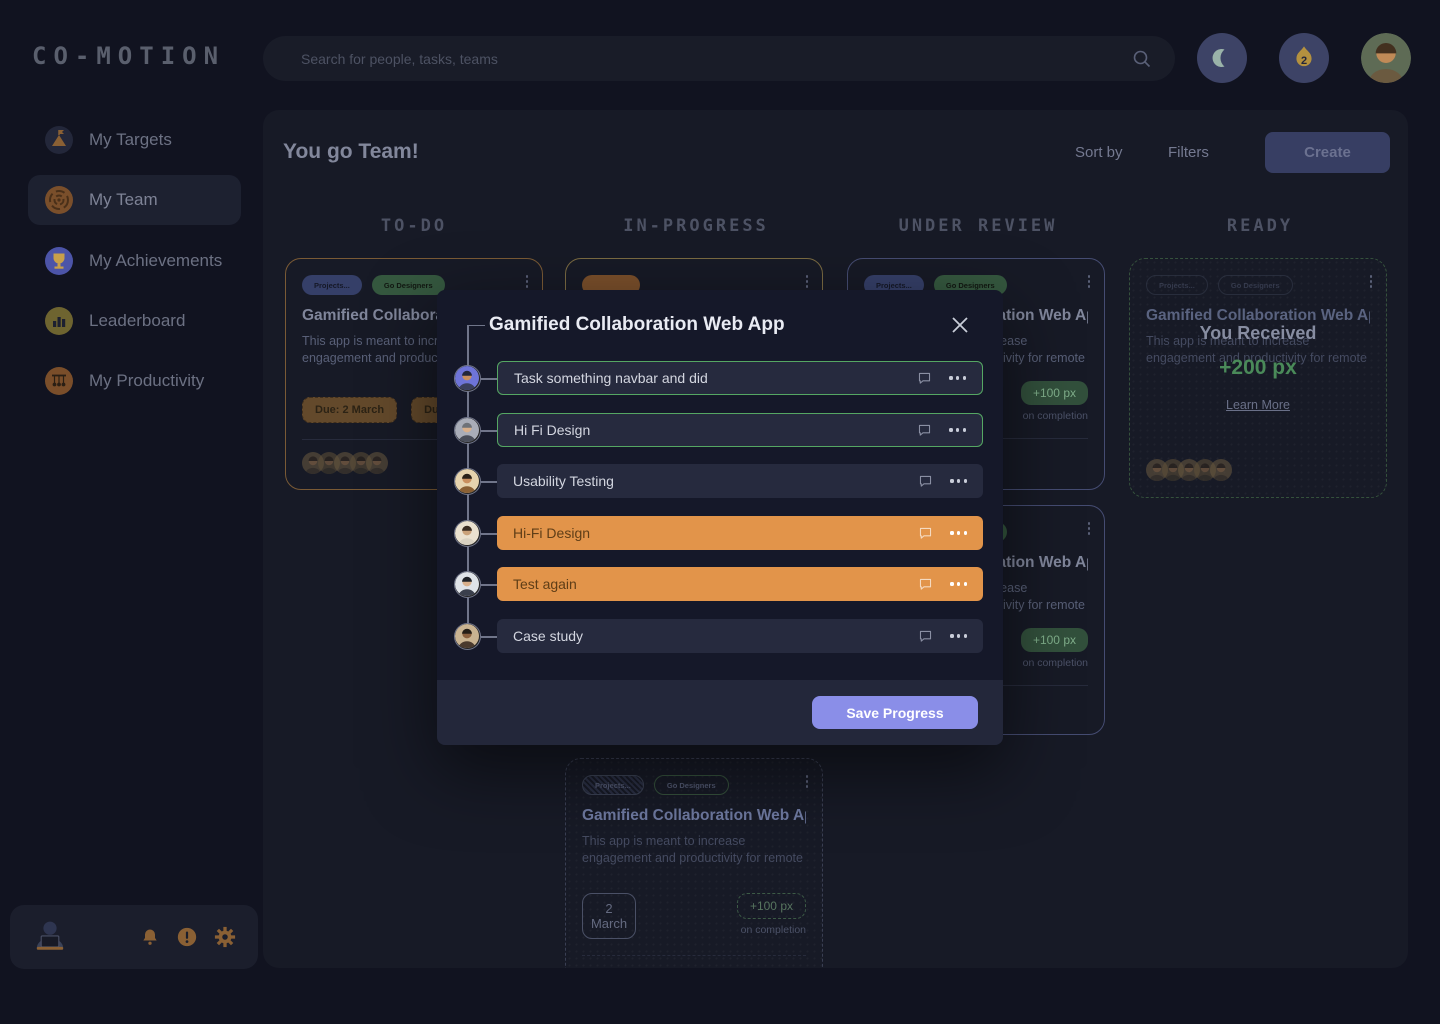  I want to click on filters-button: Filters, so click(1188, 152).